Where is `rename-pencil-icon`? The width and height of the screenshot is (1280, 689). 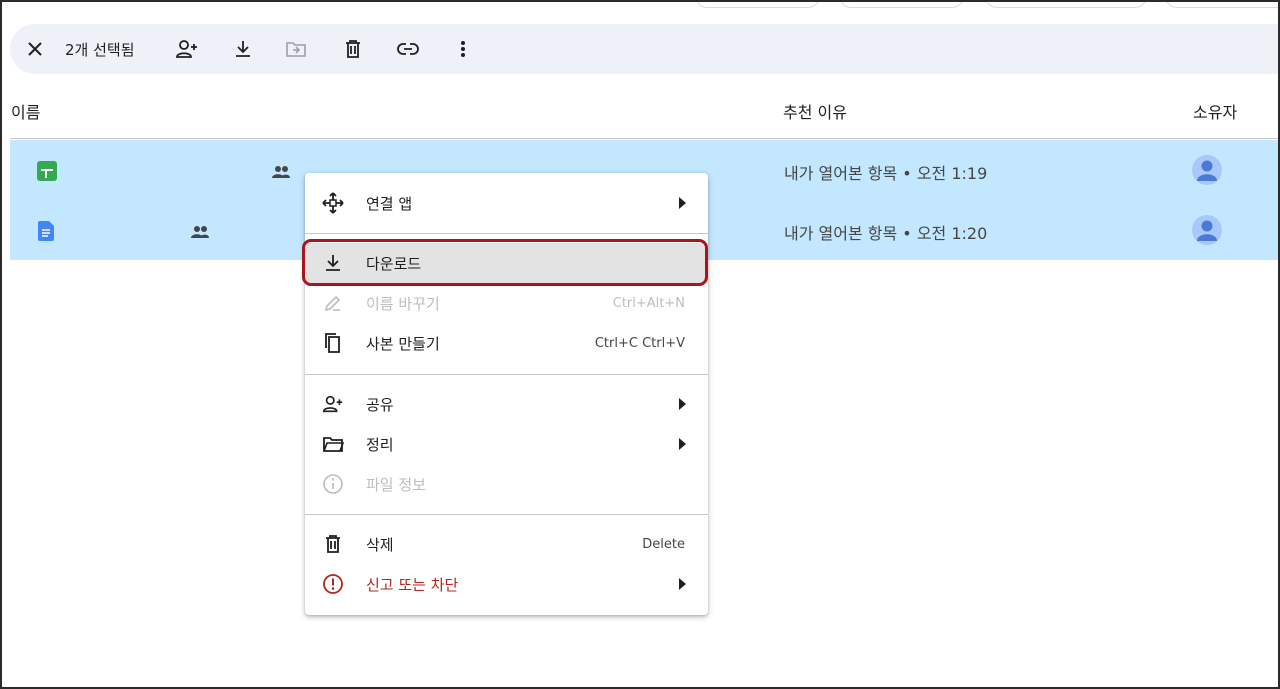 rename-pencil-icon is located at coordinates (333, 303).